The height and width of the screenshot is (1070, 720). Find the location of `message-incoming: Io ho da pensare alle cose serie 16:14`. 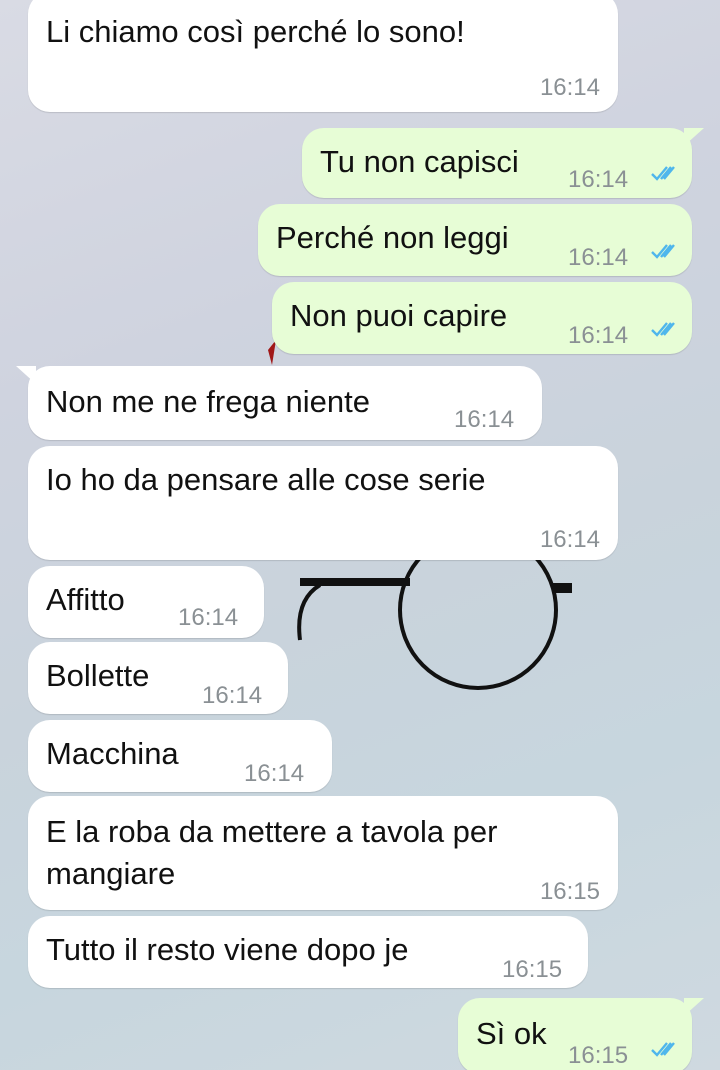

message-incoming: Io ho da pensare alle cose serie 16:14 is located at coordinates (323, 503).